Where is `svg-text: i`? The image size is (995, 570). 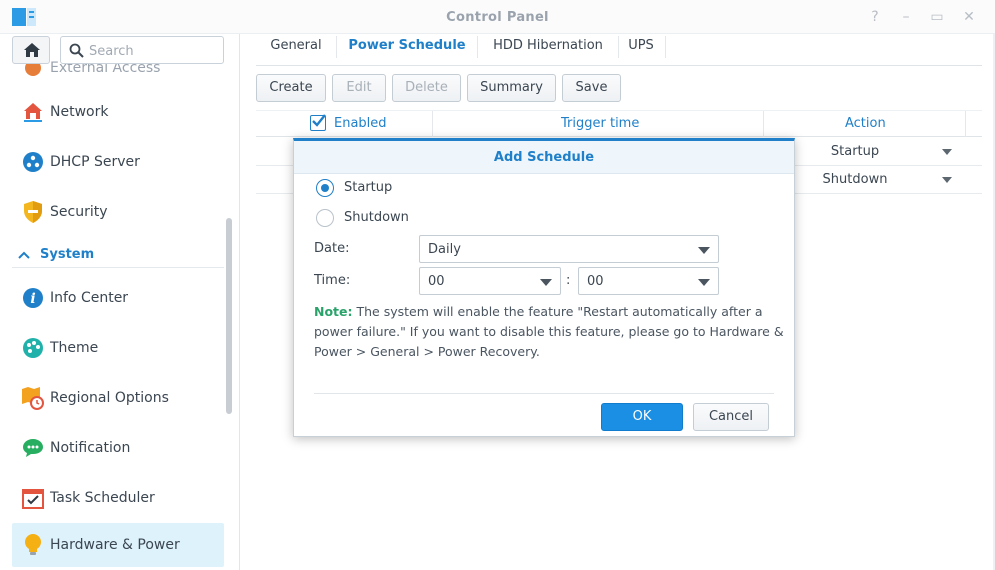 svg-text: i is located at coordinates (32, 299).